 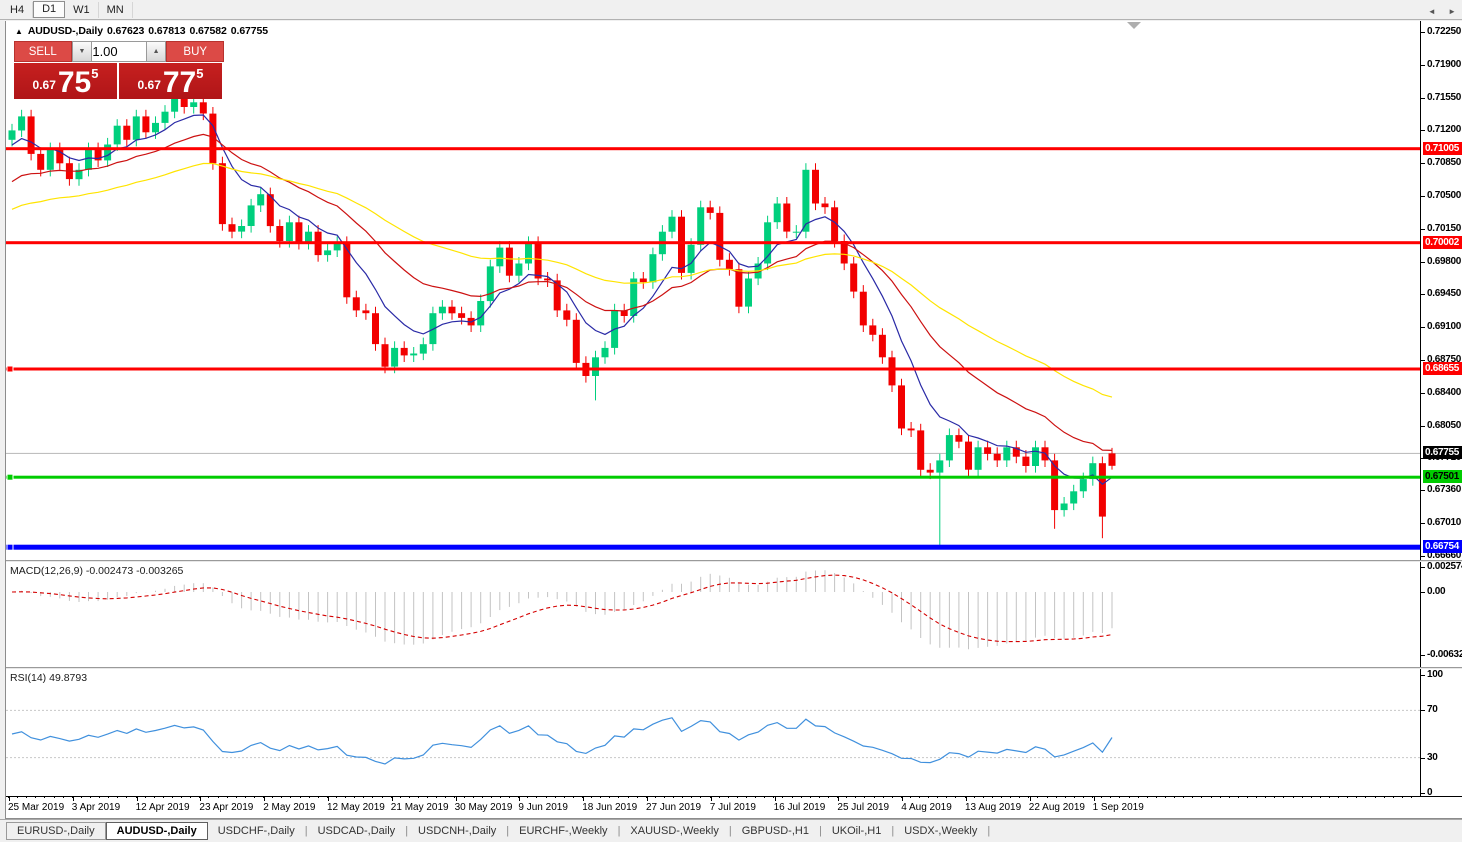 I want to click on date-axis-label: 27 Jun 2019, so click(x=674, y=807).